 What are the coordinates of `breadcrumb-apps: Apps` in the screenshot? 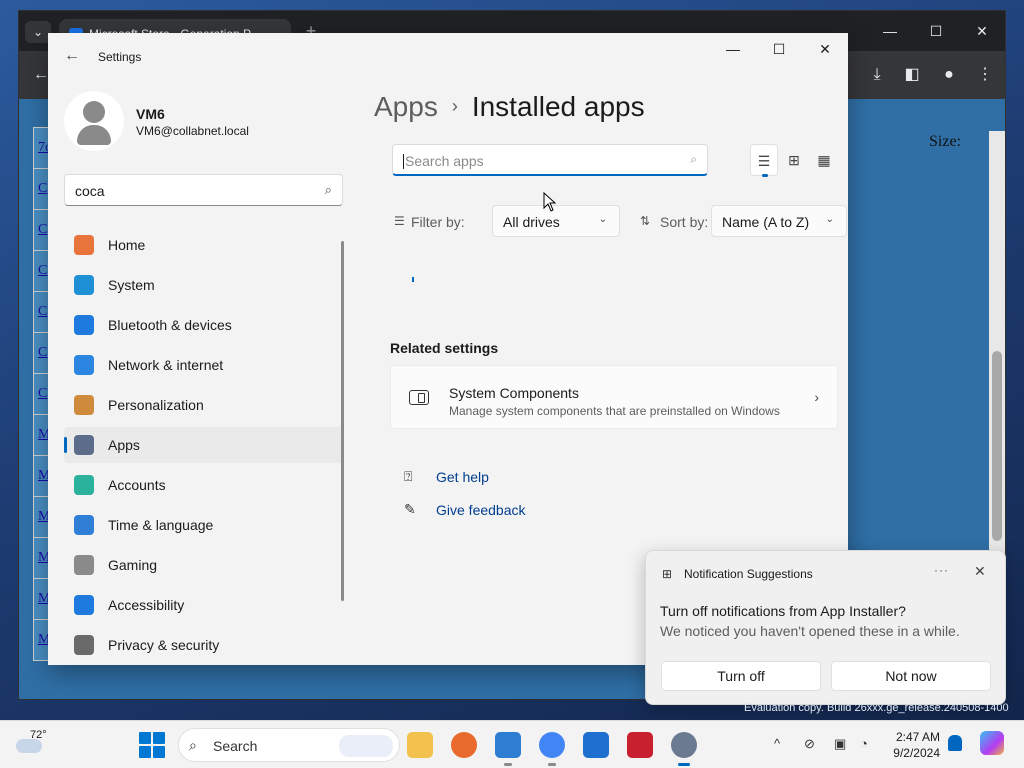 It's located at (406, 106).